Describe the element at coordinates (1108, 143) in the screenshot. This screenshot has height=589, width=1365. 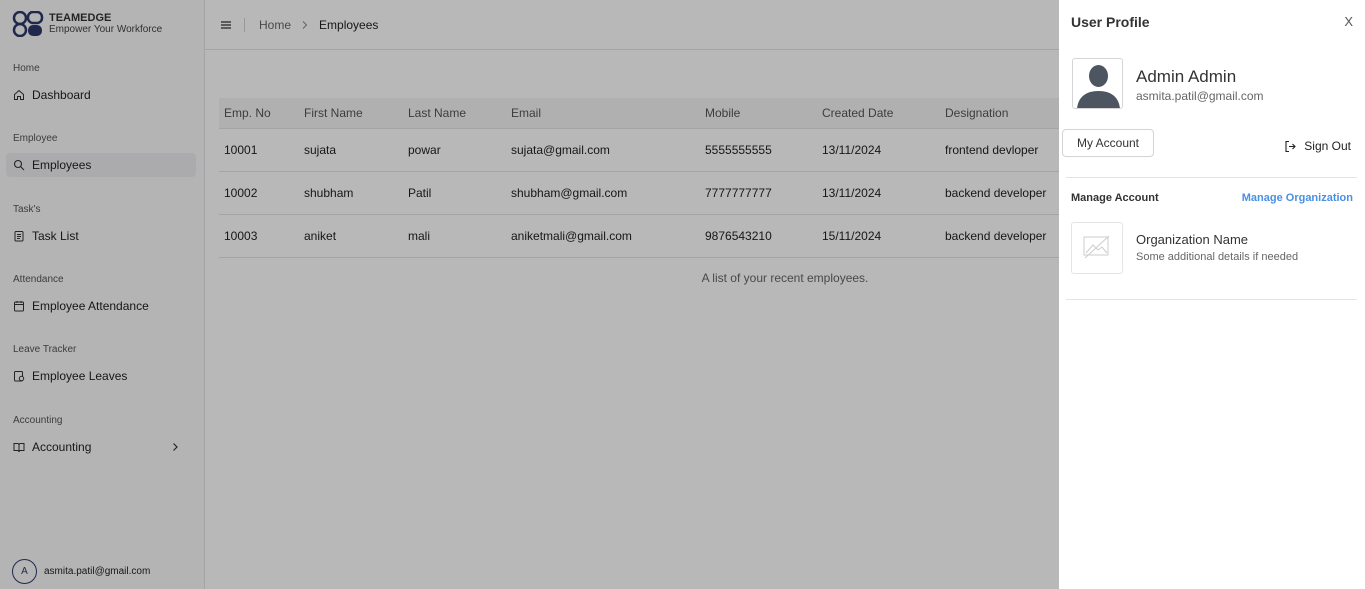
I see `my-account-button: My Account` at that location.